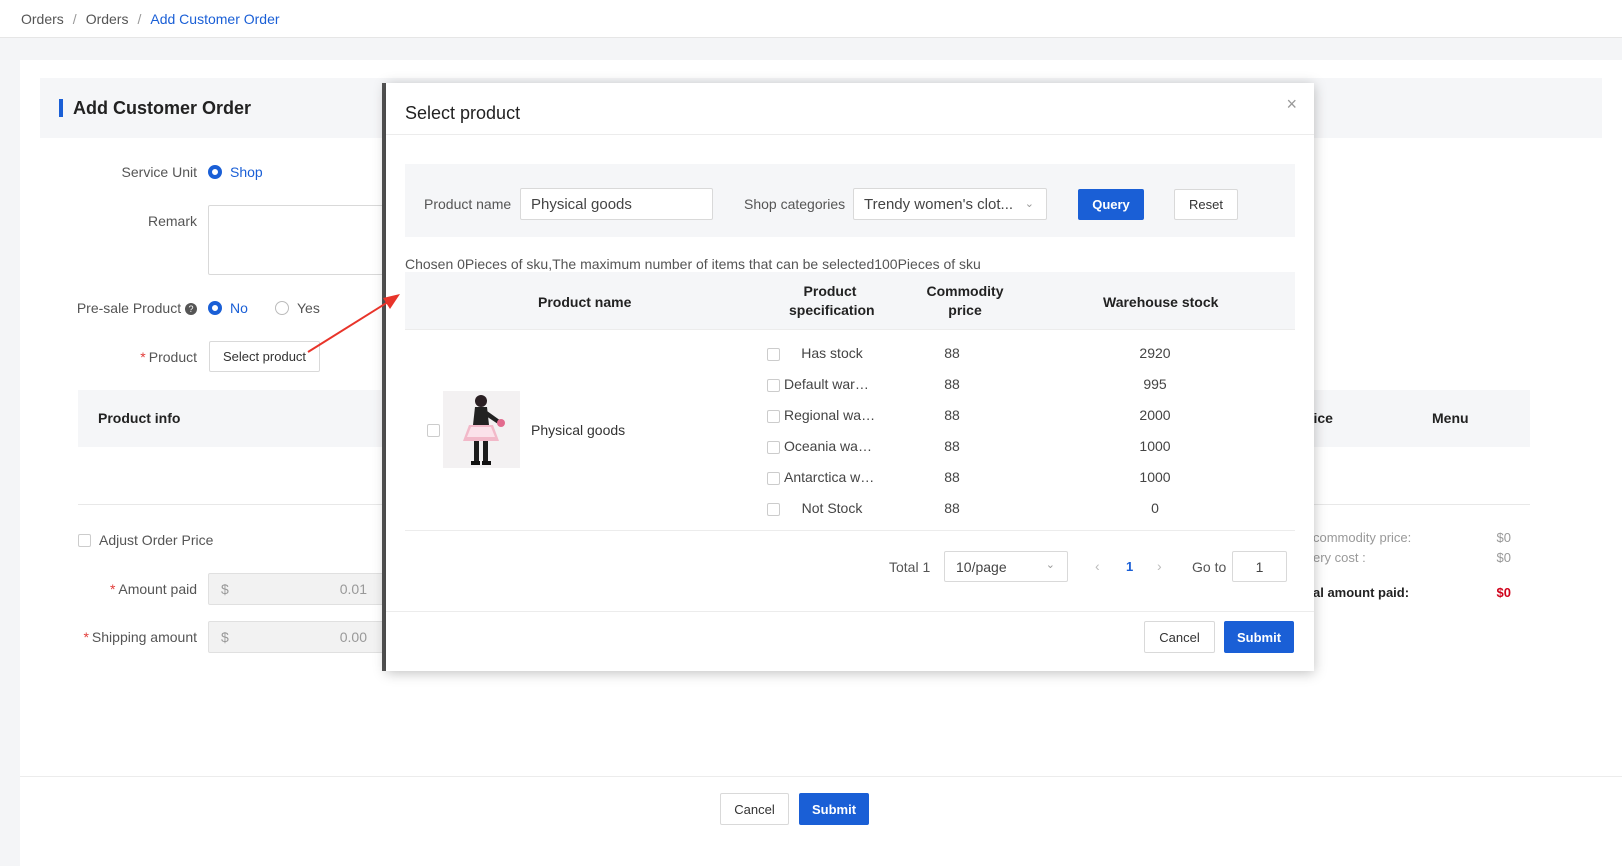  Describe the element at coordinates (1161, 302) in the screenshot. I see `col-warehouse-stock: Warehouse stock` at that location.